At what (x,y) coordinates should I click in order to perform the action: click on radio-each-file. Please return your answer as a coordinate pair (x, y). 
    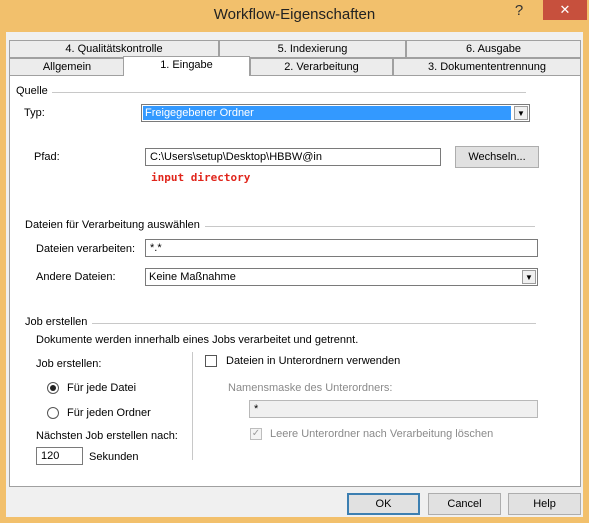
    Looking at the image, I should click on (53, 388).